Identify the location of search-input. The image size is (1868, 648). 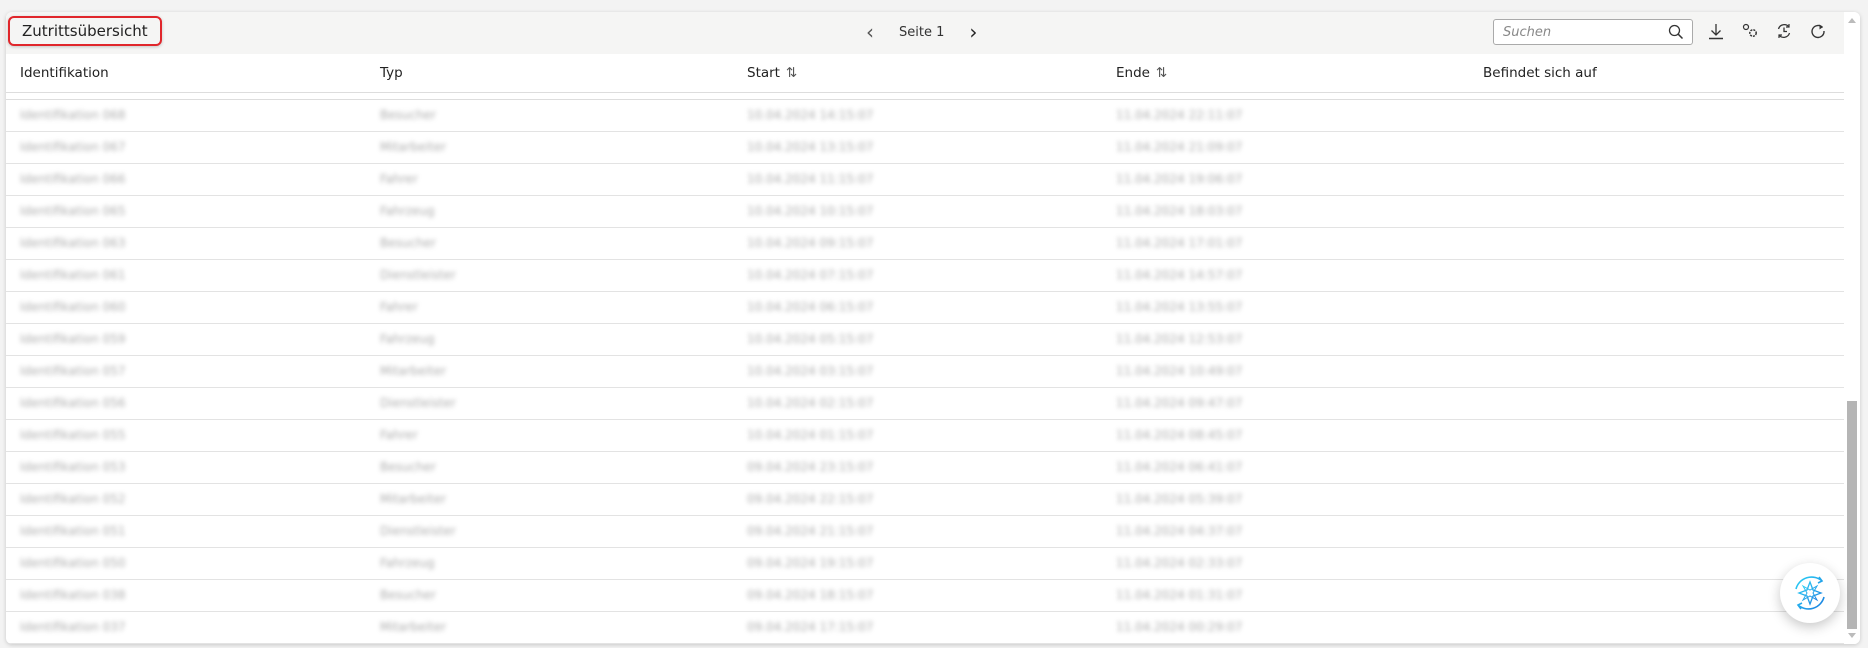
(1574, 32).